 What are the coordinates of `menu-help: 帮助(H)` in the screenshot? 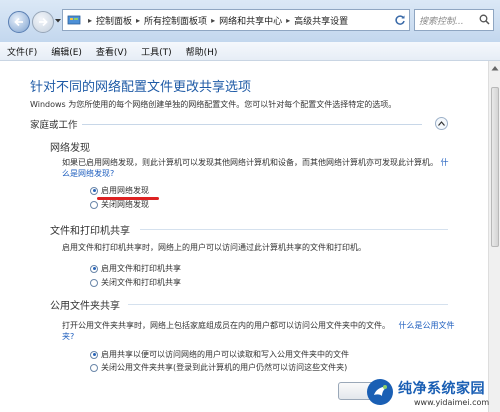 It's located at (202, 51).